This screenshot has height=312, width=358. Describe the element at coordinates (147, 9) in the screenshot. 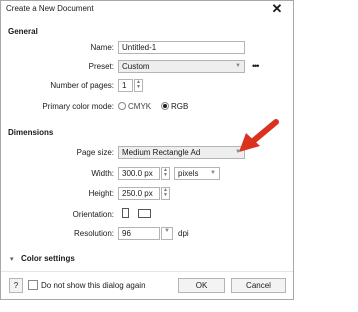

I see `dialog-titlebar: Create a New Document ✕` at that location.